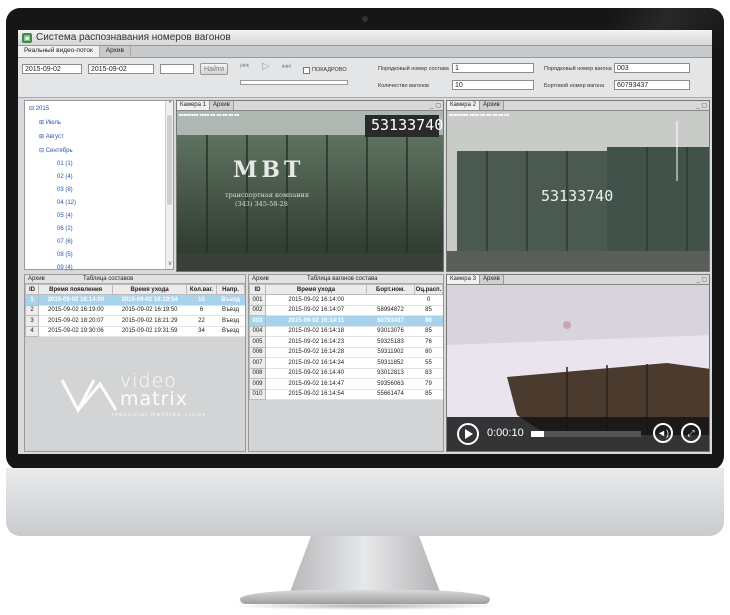 The image size is (730, 615). Describe the element at coordinates (32, 331) in the screenshot. I see `table-cell: 4` at that location.